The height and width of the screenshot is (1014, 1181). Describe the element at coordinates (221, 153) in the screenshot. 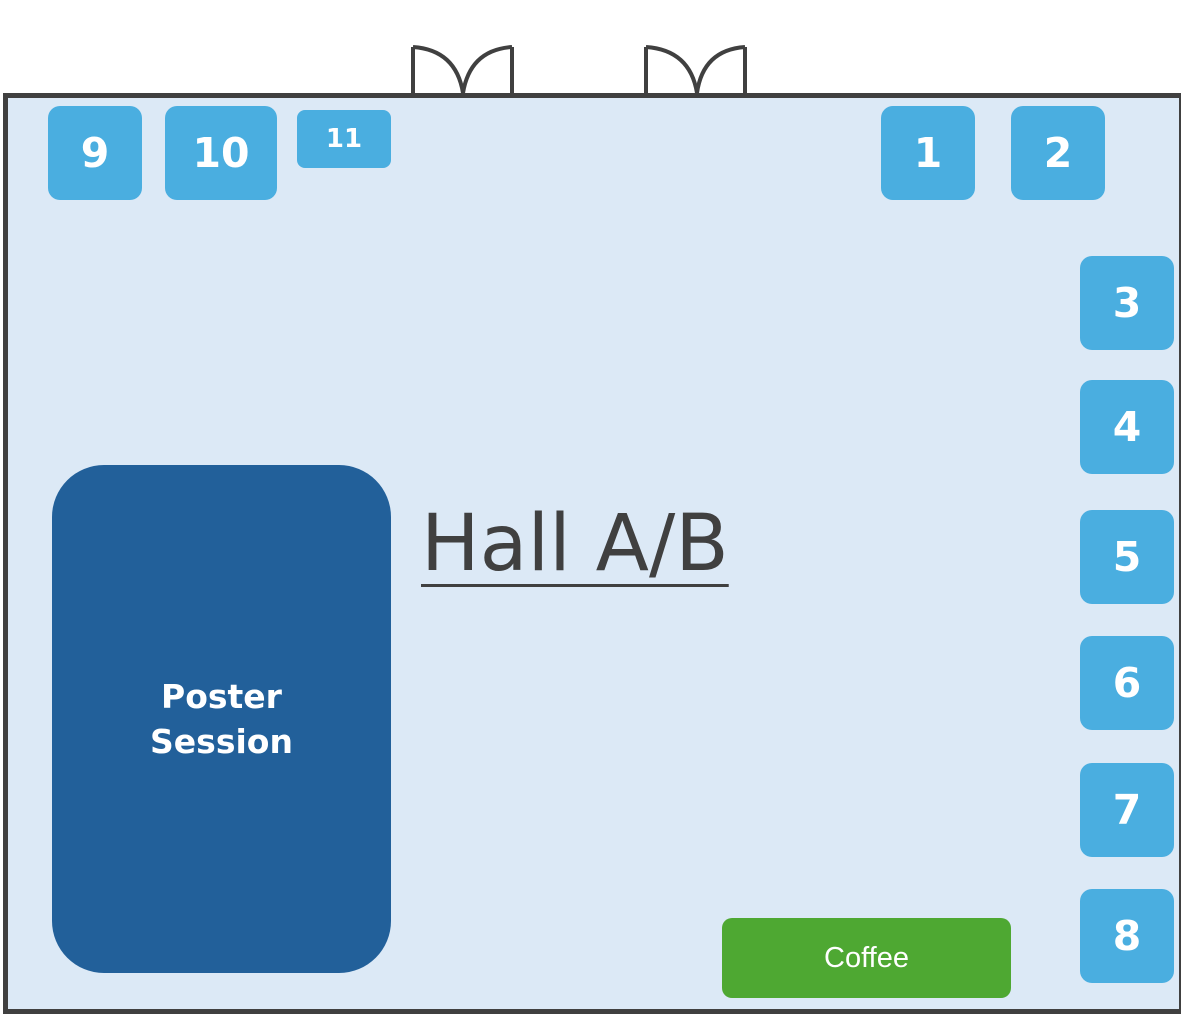

I see `booth-10: 10` at that location.